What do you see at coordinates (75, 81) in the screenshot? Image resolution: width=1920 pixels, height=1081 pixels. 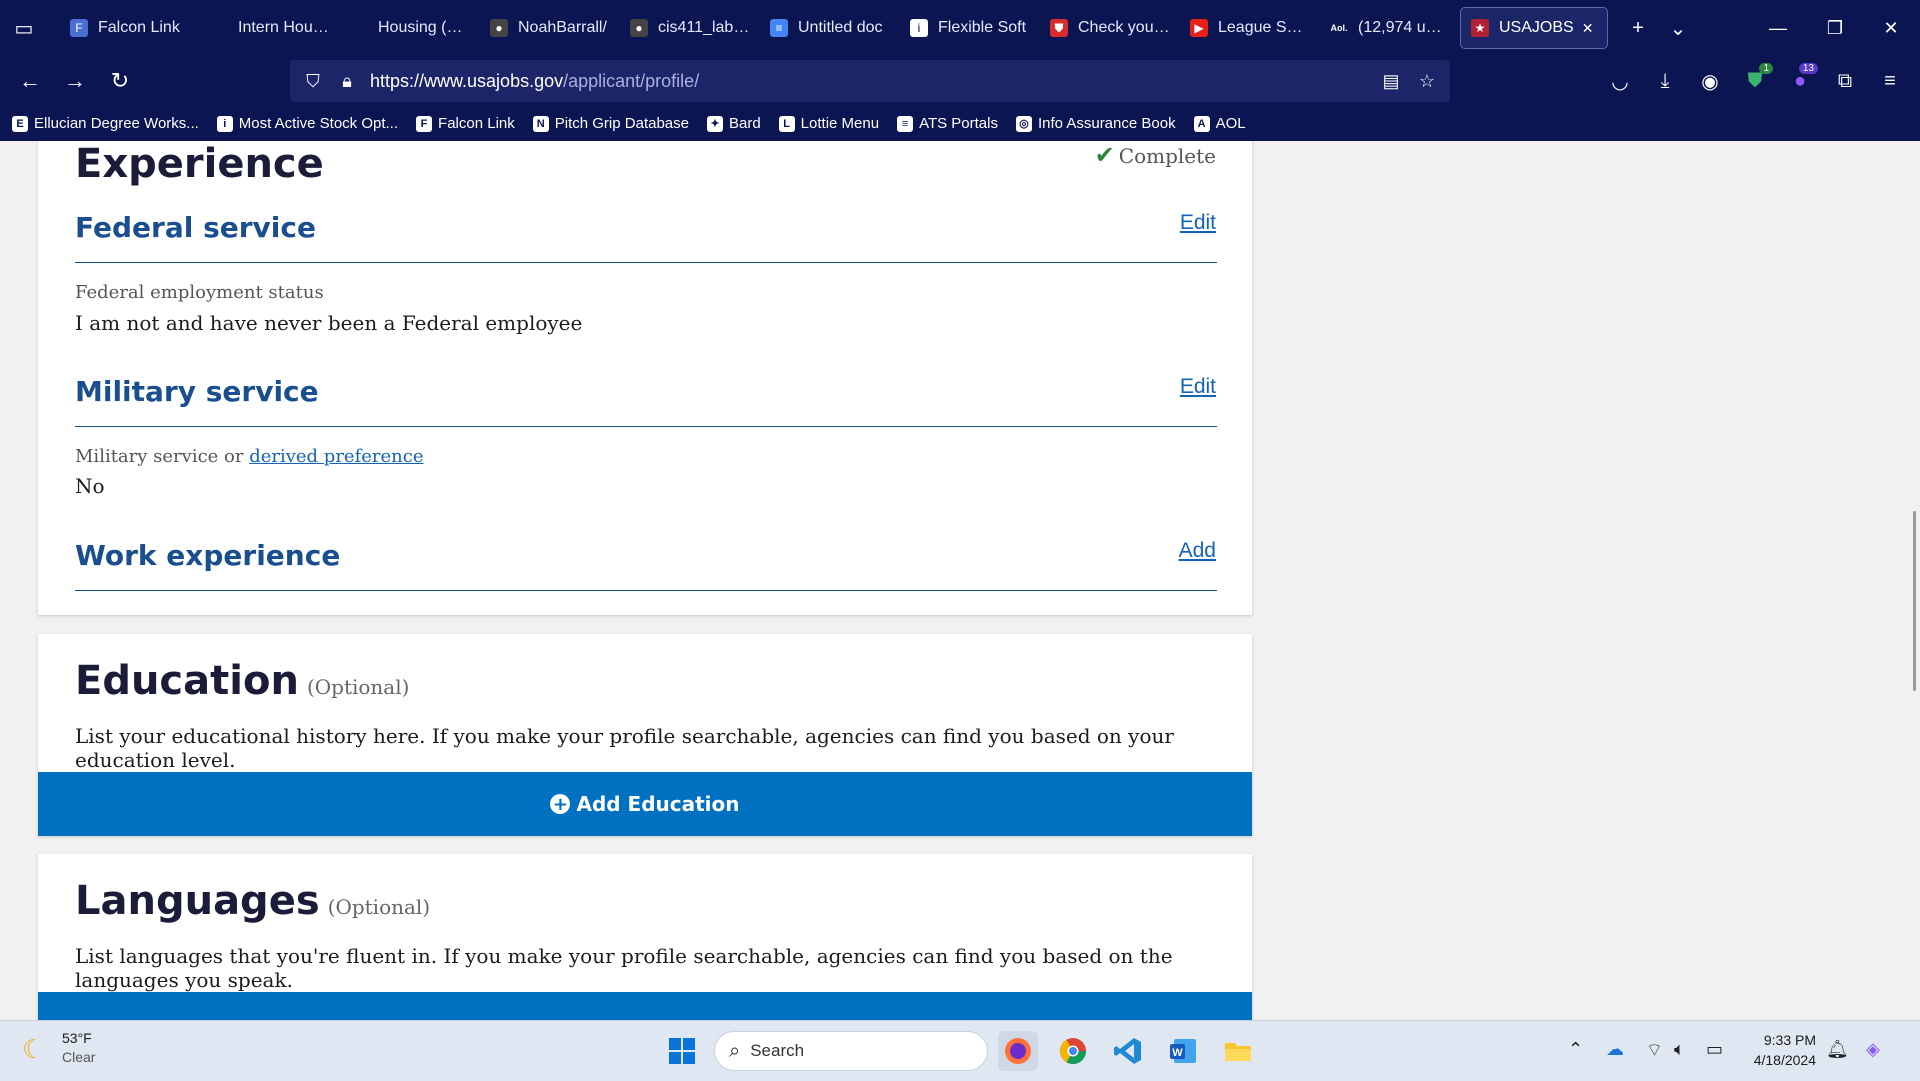 I see `forward-icon: →` at bounding box center [75, 81].